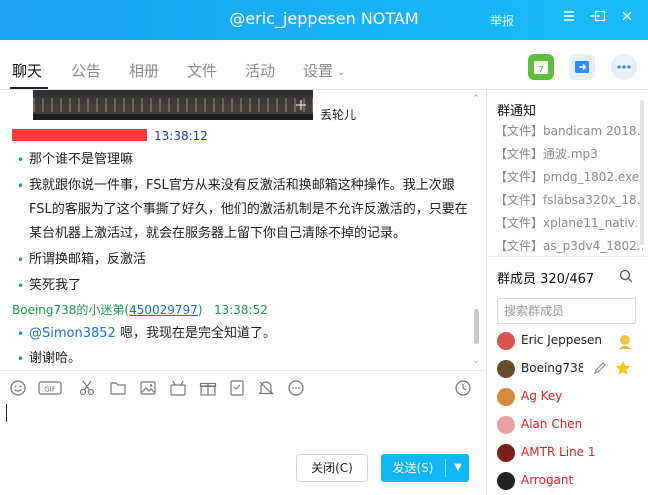  I want to click on vote-icon, so click(237, 388).